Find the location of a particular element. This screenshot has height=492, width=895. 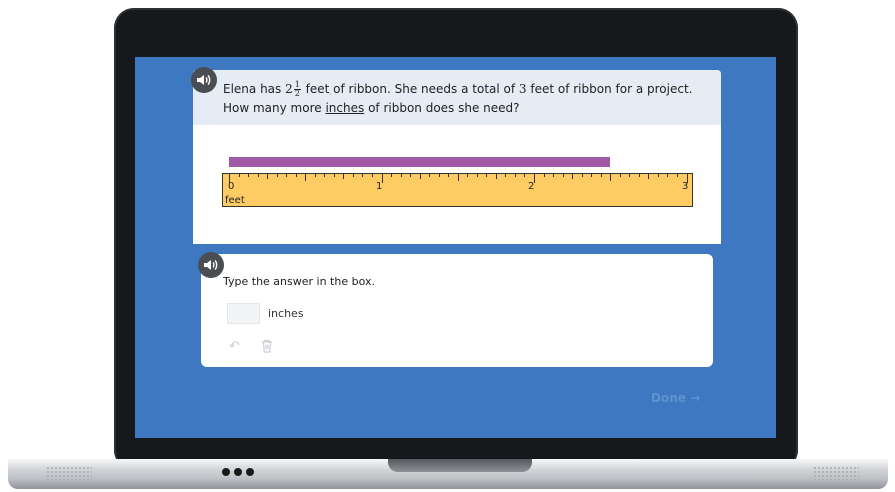

question-text-part: How many more is located at coordinates (274, 108).